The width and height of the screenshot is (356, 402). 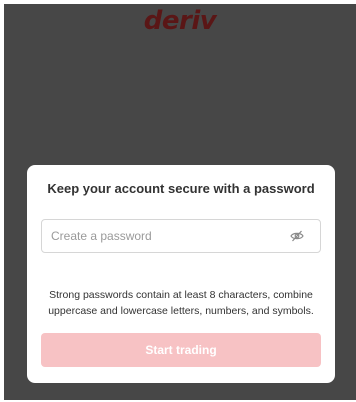 I want to click on brand-logo: deriv, so click(x=180, y=21).